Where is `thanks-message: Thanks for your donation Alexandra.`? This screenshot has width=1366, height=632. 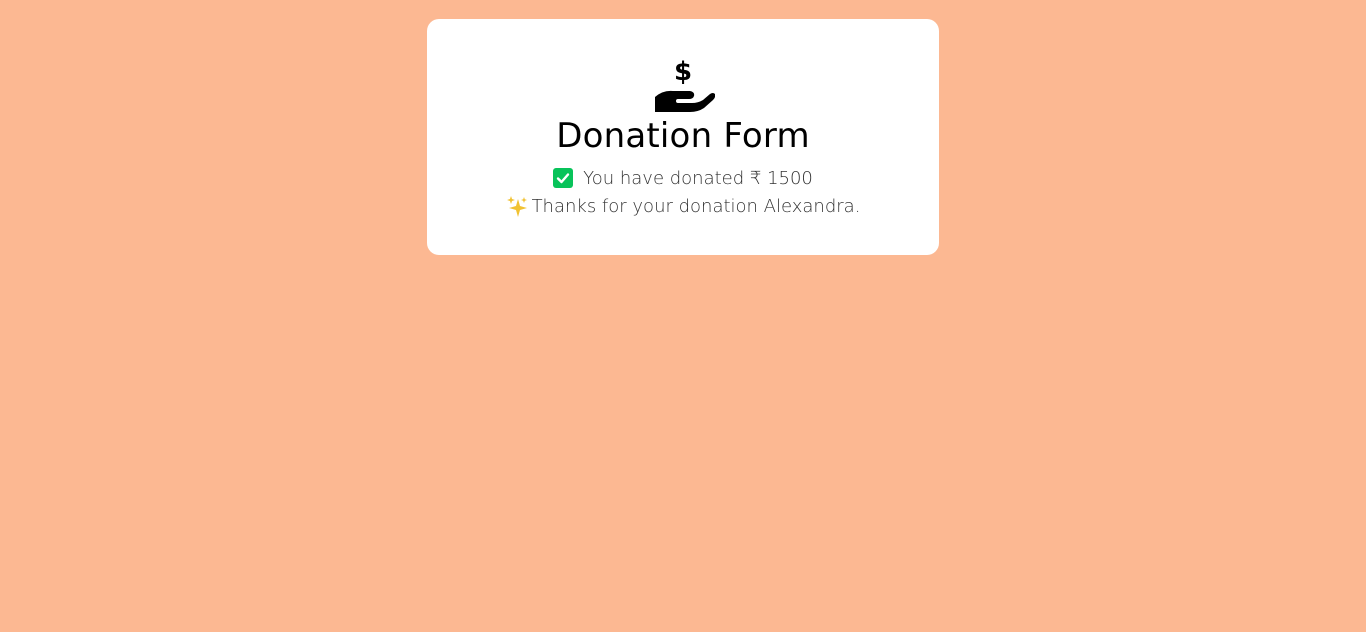 thanks-message: Thanks for your donation Alexandra. is located at coordinates (683, 206).